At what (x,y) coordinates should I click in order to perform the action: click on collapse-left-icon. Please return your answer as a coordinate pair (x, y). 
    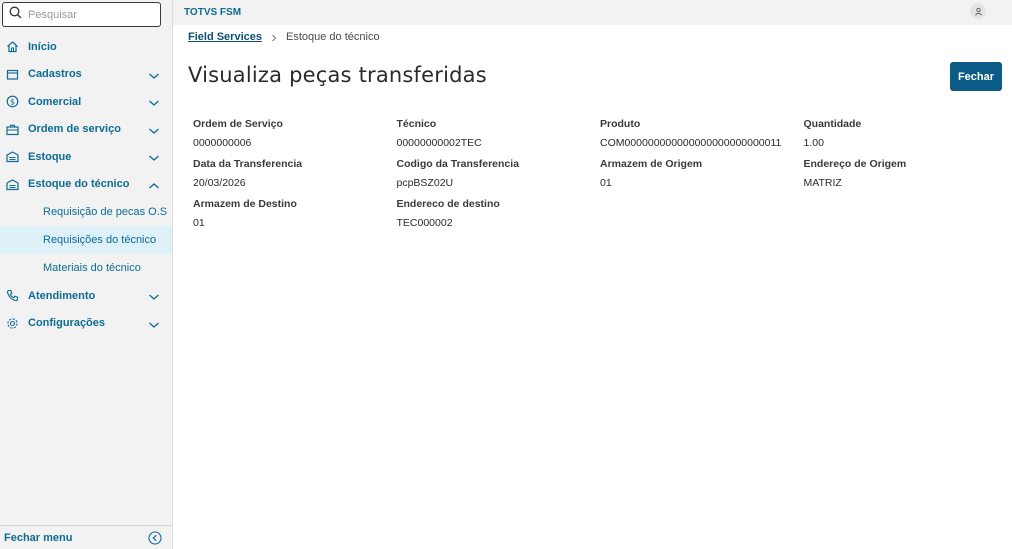
    Looking at the image, I should click on (155, 538).